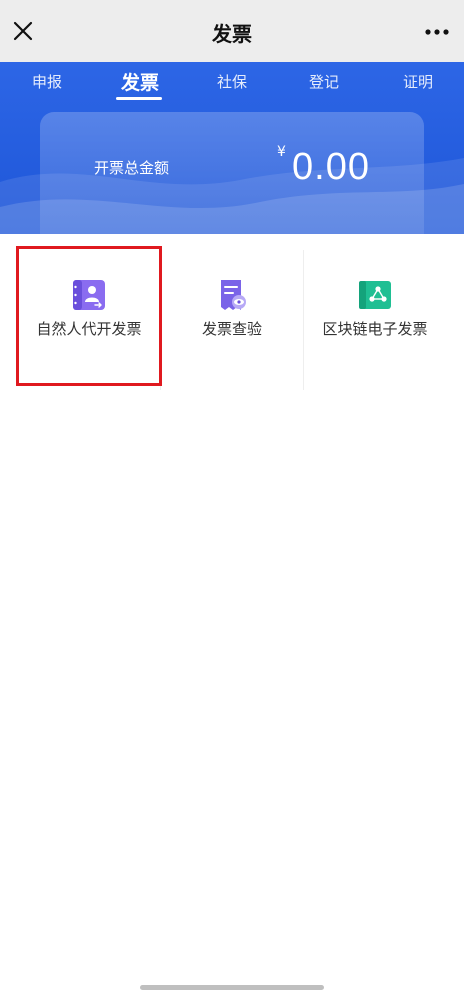 This screenshot has width=464, height=994. I want to click on more-dots-icon, so click(437, 32).